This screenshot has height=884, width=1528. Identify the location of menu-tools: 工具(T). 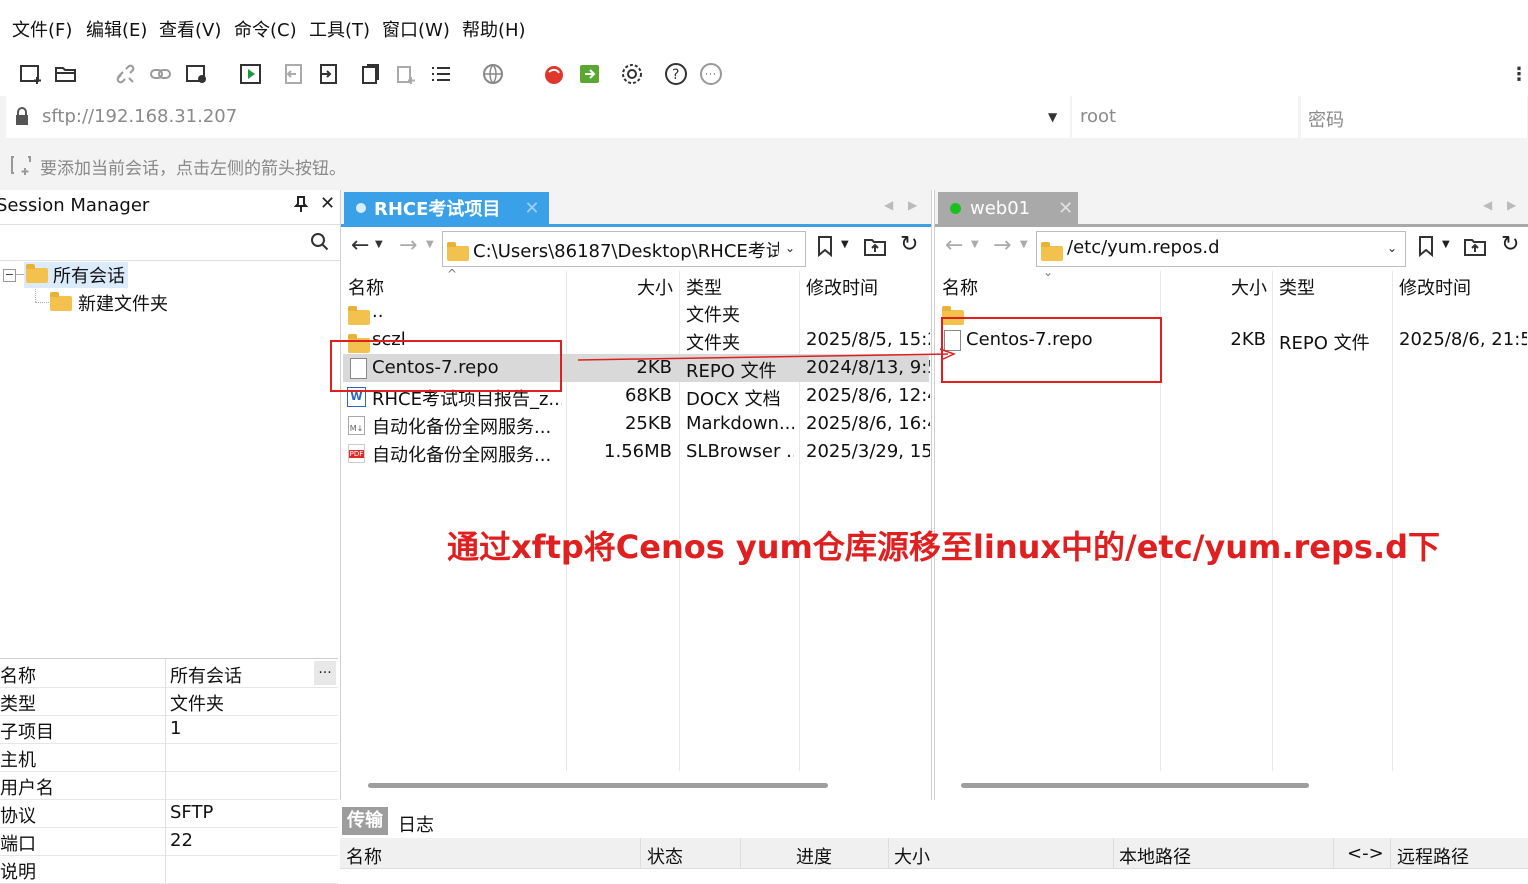
(339, 29).